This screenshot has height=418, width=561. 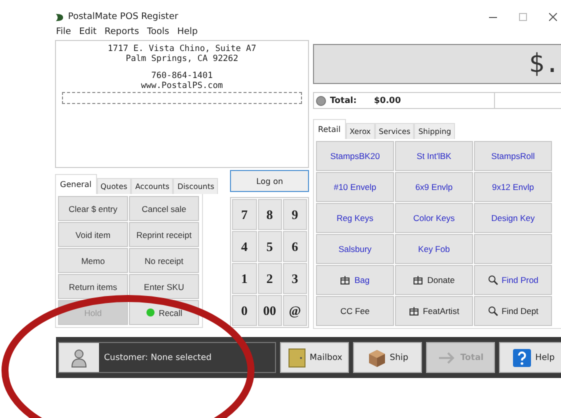 I want to click on menu-item: Help, so click(x=187, y=32).